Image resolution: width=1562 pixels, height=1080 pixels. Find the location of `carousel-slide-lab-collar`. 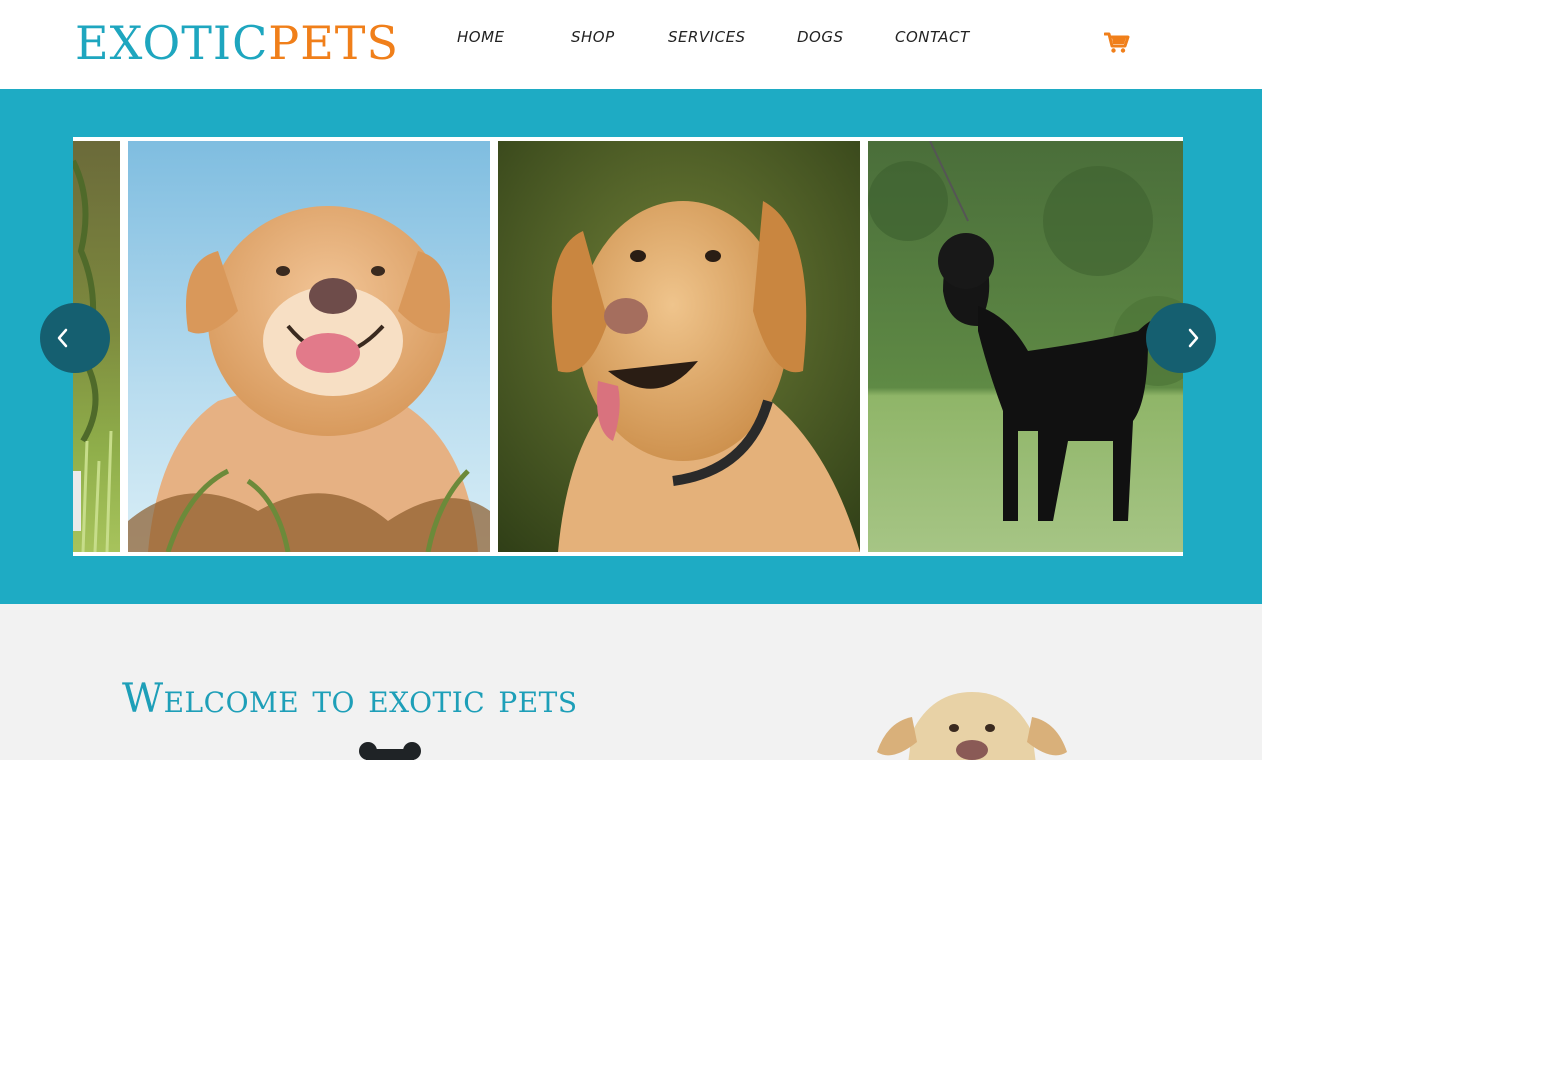

carousel-slide-lab-collar is located at coordinates (679, 346).